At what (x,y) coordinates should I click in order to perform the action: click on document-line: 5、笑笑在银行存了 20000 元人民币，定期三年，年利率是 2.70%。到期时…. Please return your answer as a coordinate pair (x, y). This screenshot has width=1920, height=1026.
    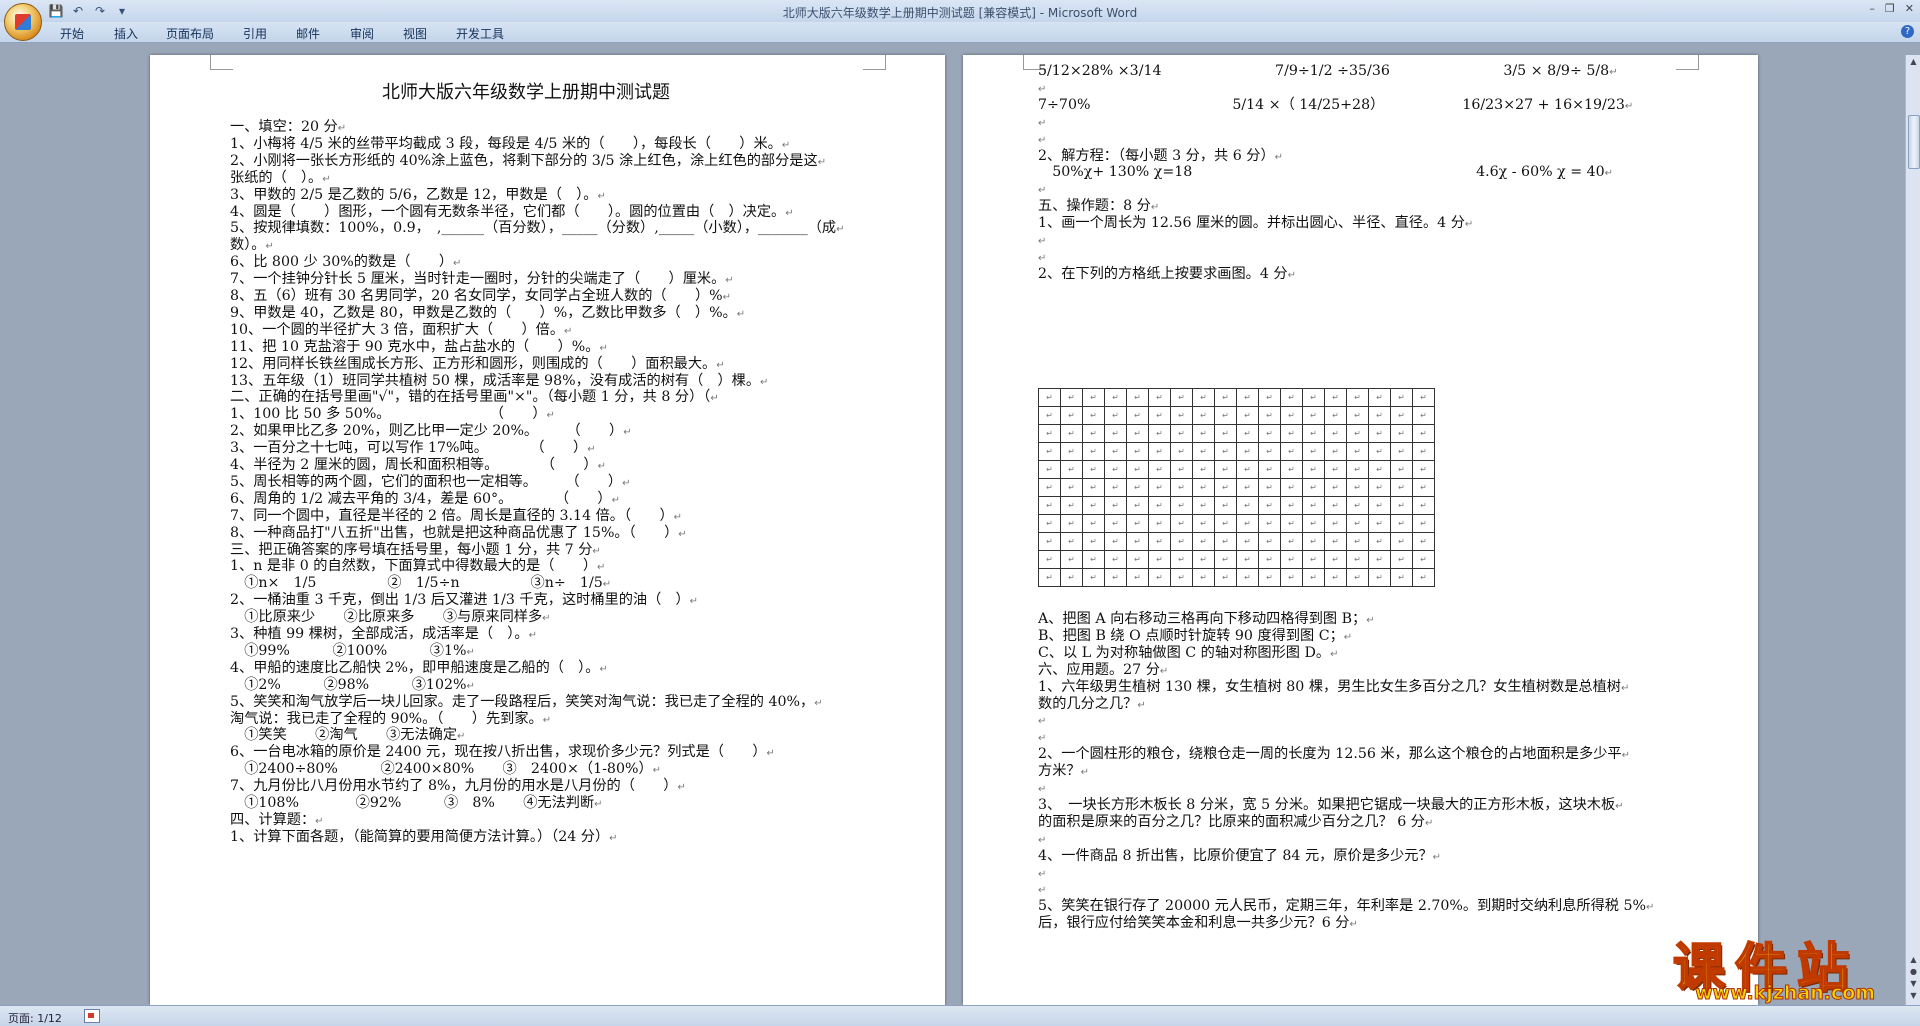
    Looking at the image, I should click on (1346, 906).